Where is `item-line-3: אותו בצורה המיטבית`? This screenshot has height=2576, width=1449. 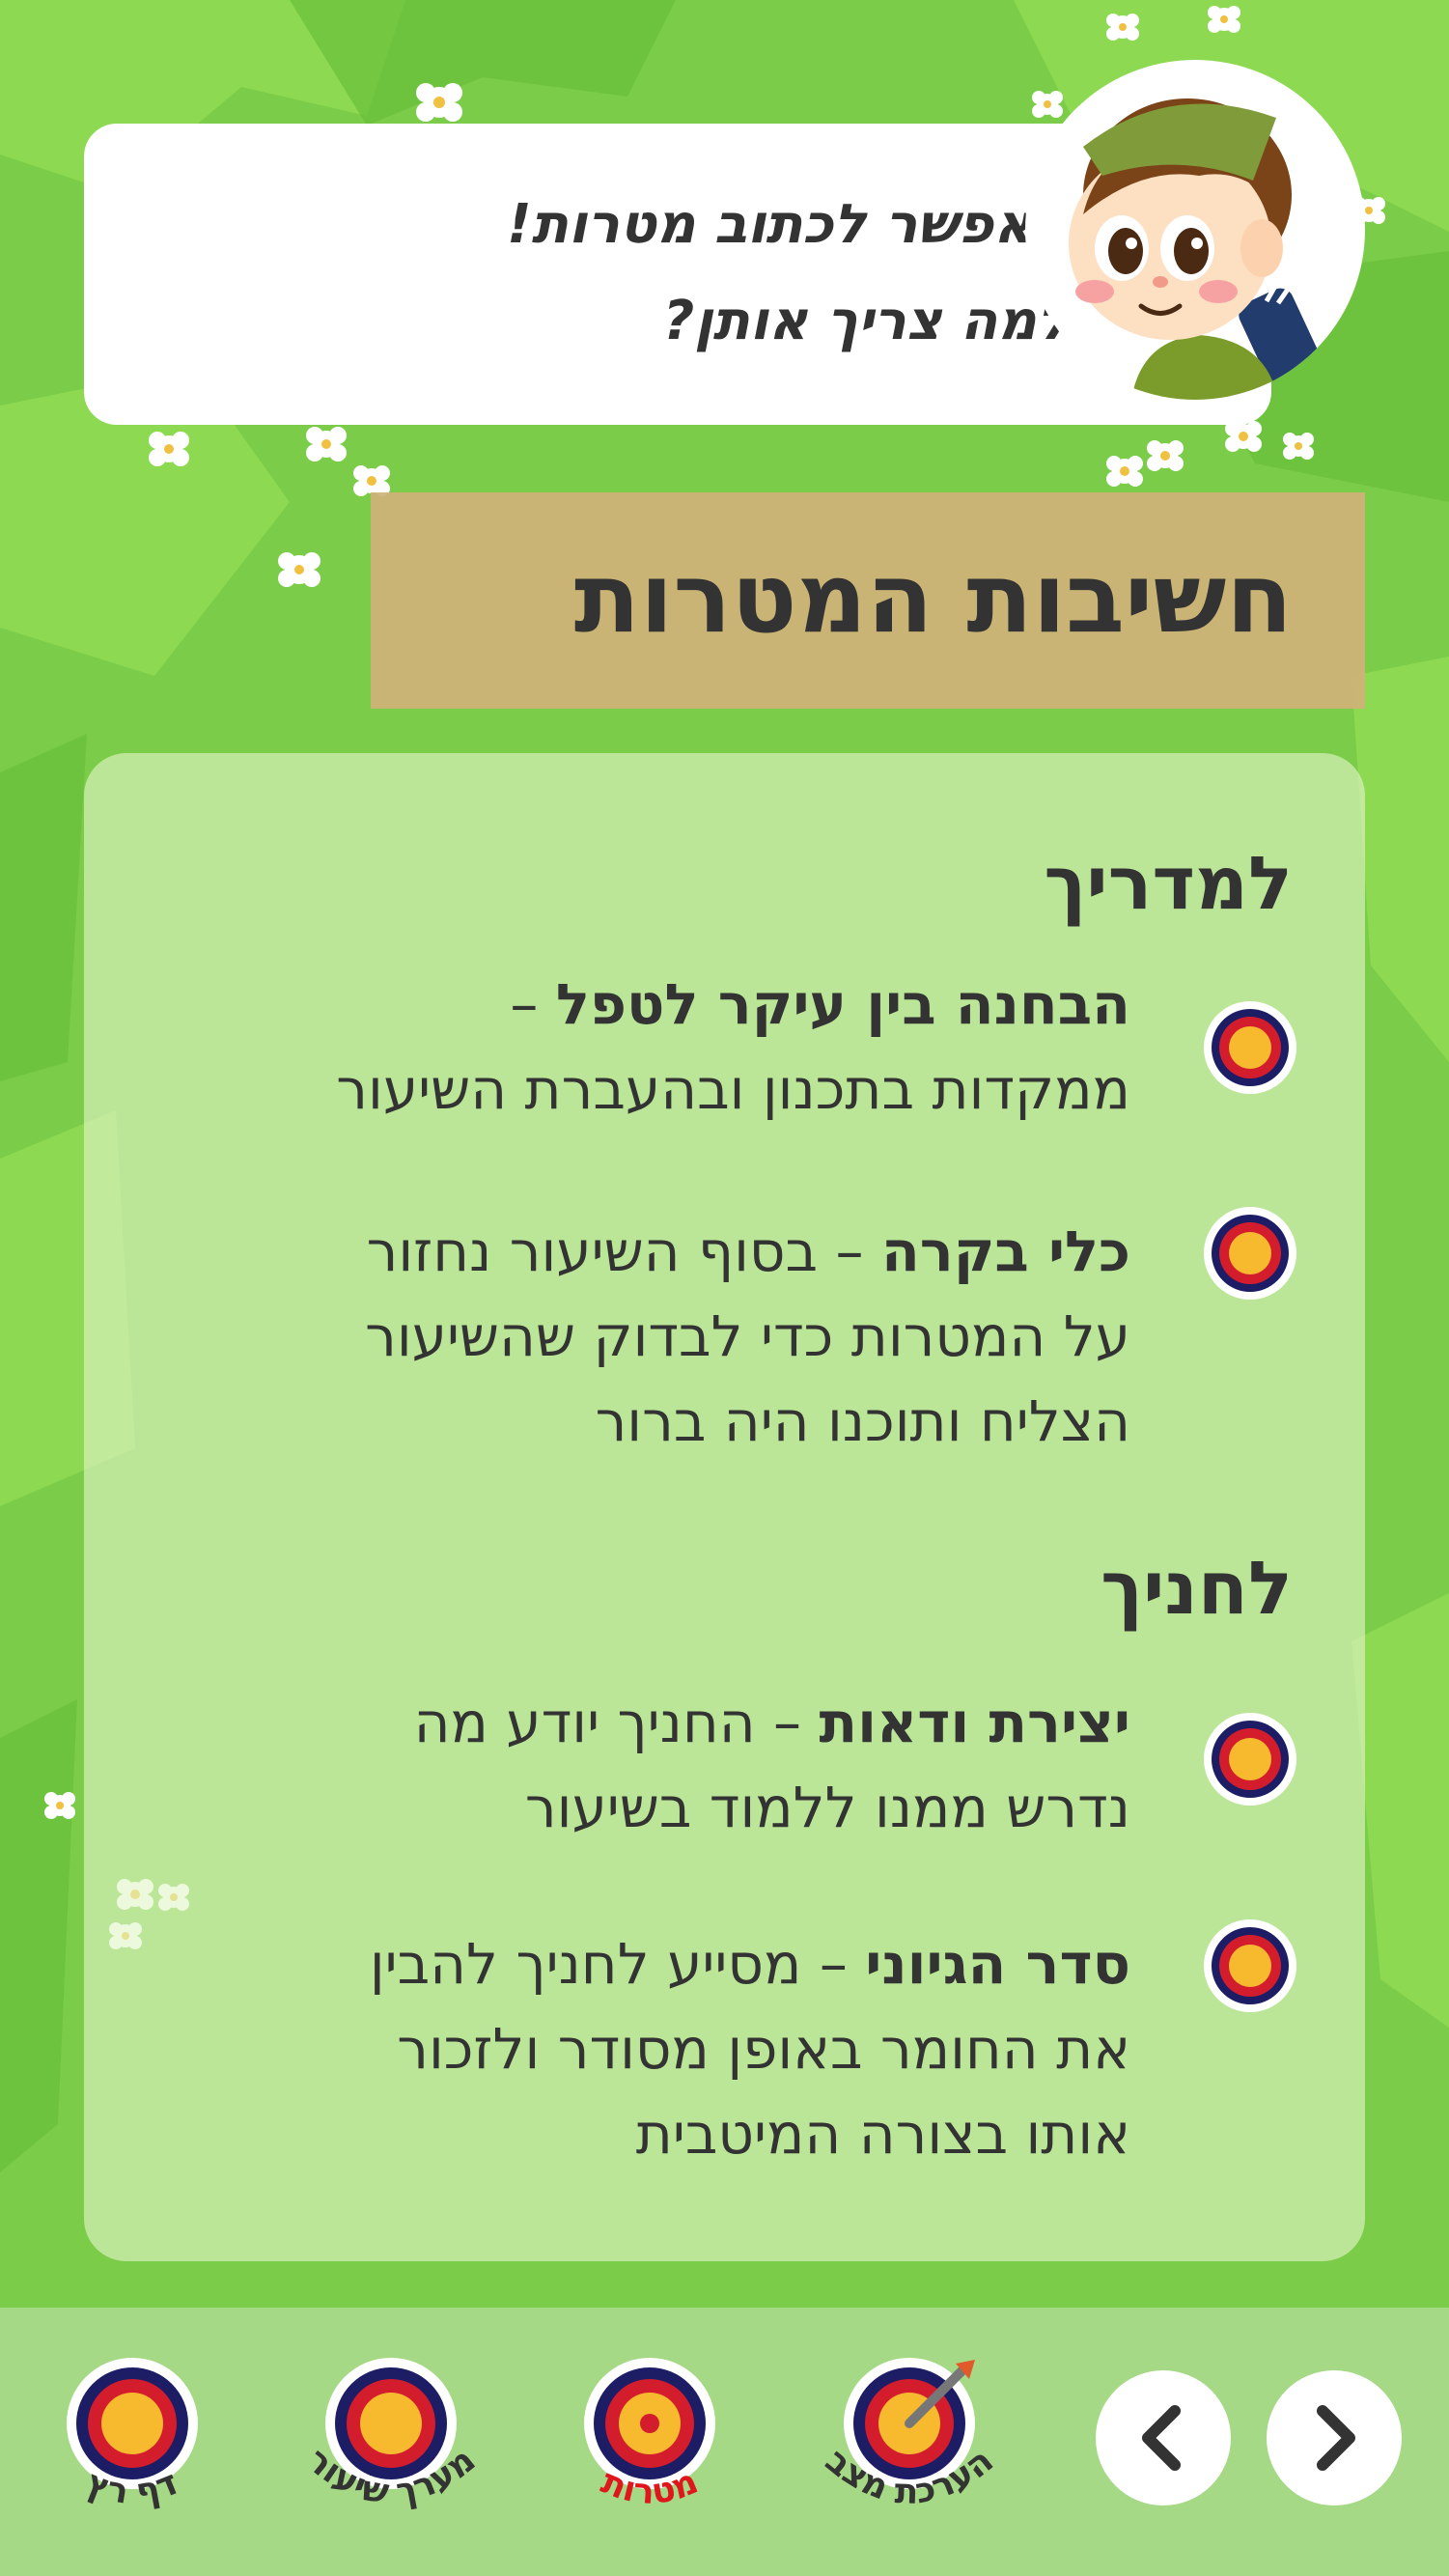 item-line-3: אותו בצורה המיטבית is located at coordinates (882, 2134).